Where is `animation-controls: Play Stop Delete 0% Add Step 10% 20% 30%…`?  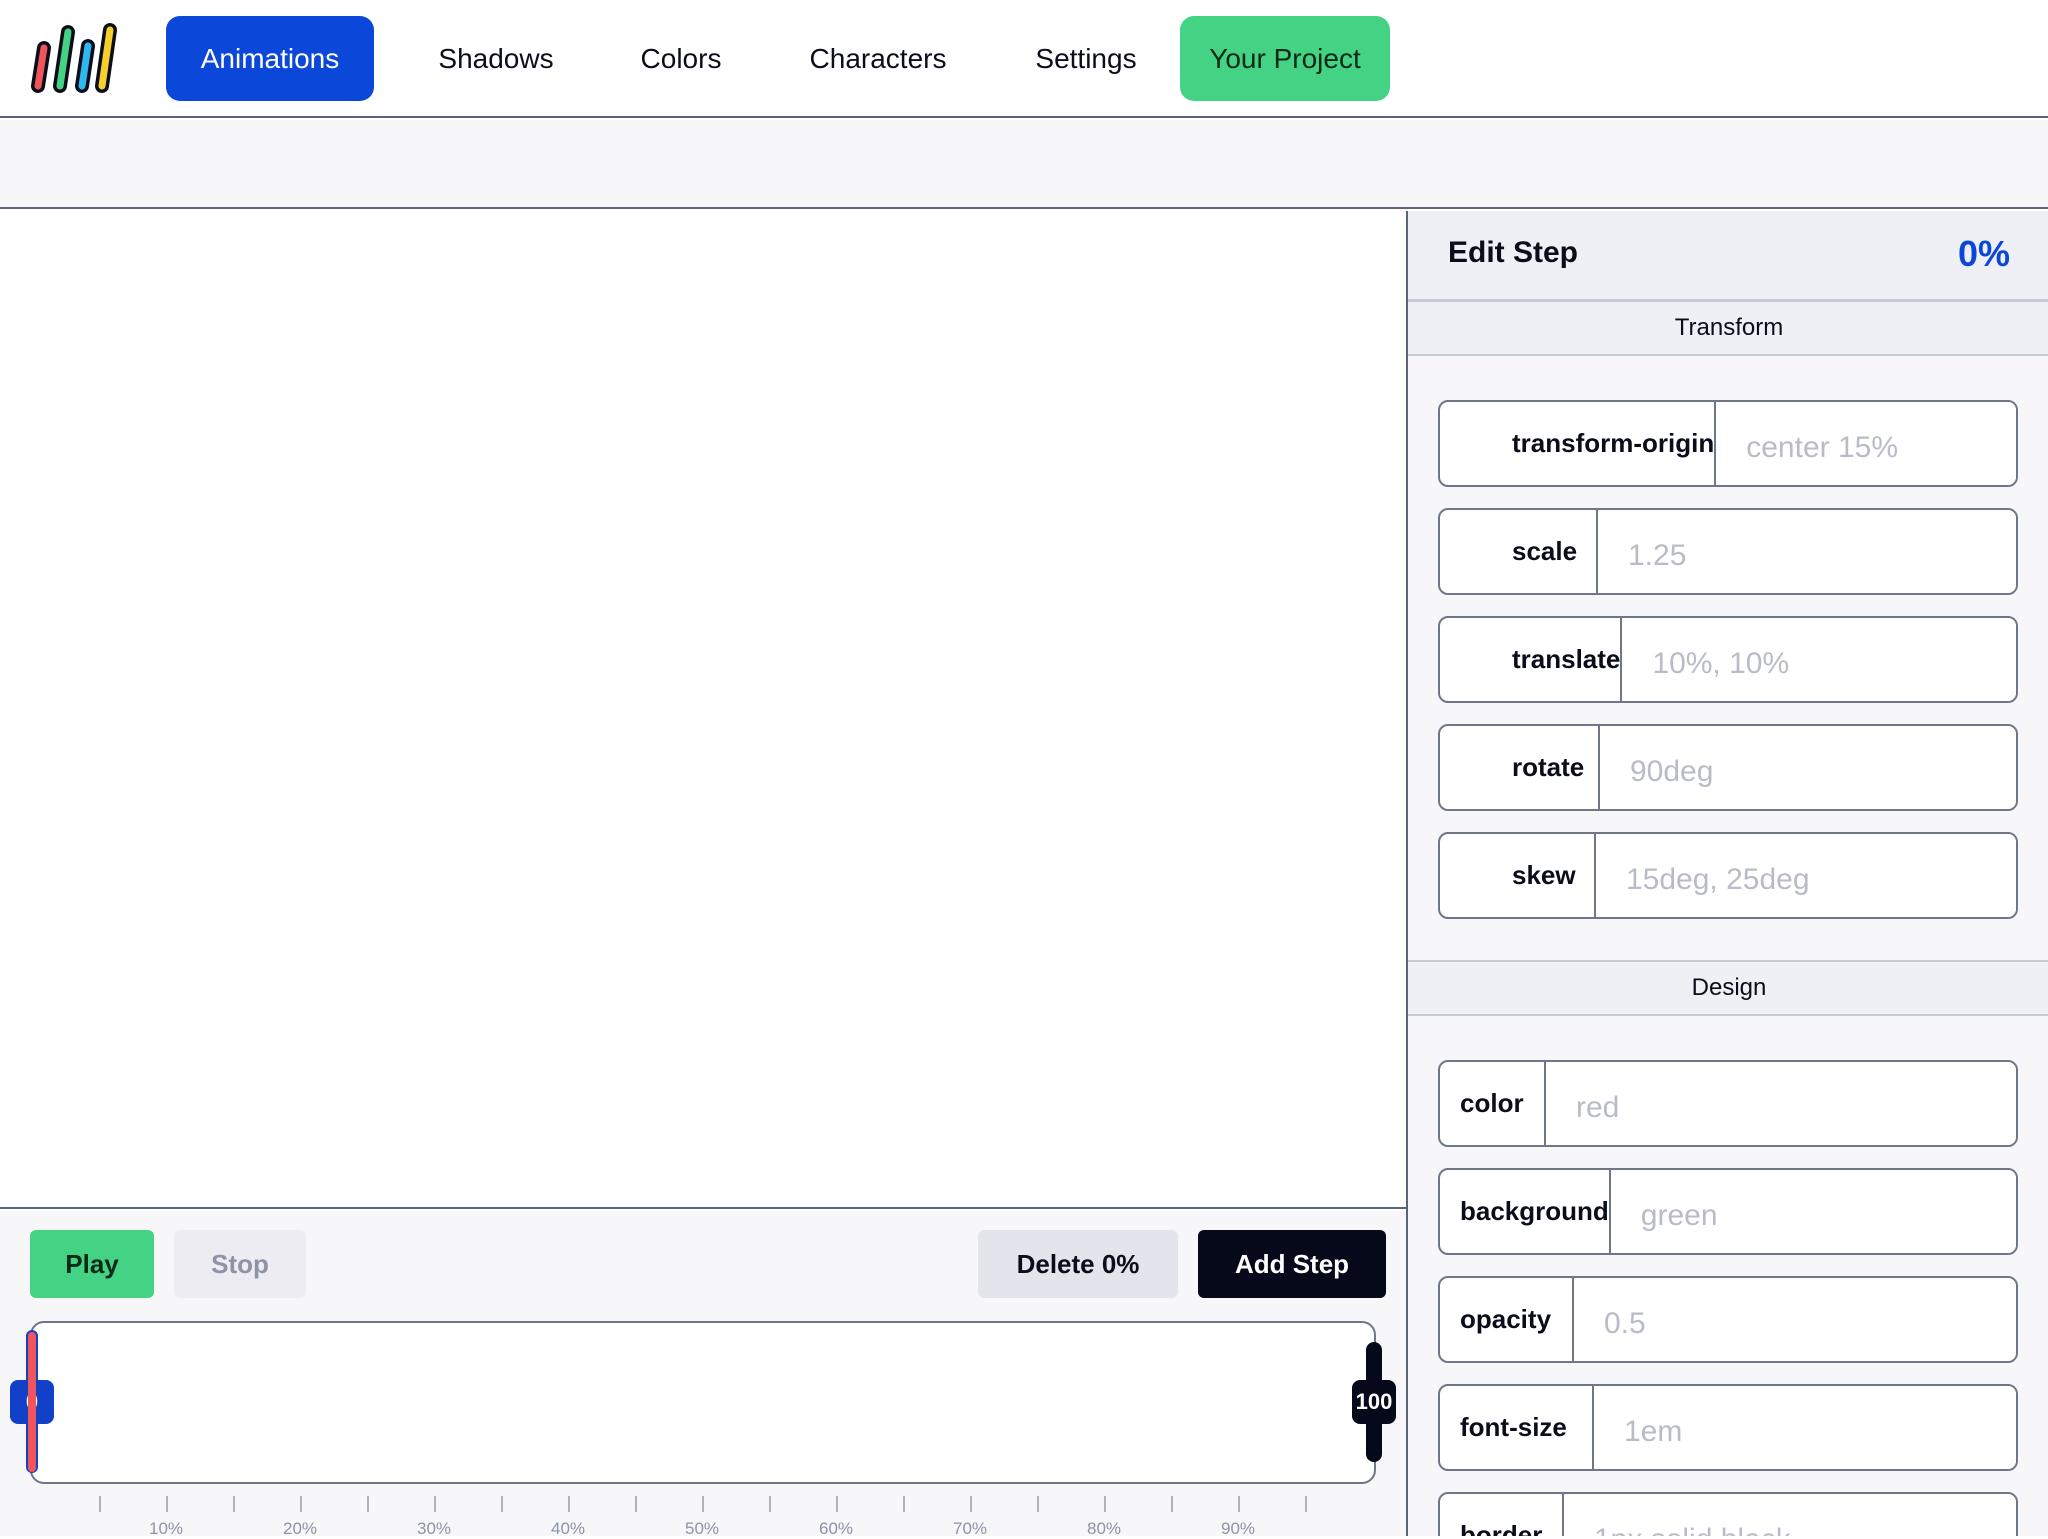
animation-controls: Play Stop Delete 0% Add Step 10% 20% 30%… is located at coordinates (703, 1374).